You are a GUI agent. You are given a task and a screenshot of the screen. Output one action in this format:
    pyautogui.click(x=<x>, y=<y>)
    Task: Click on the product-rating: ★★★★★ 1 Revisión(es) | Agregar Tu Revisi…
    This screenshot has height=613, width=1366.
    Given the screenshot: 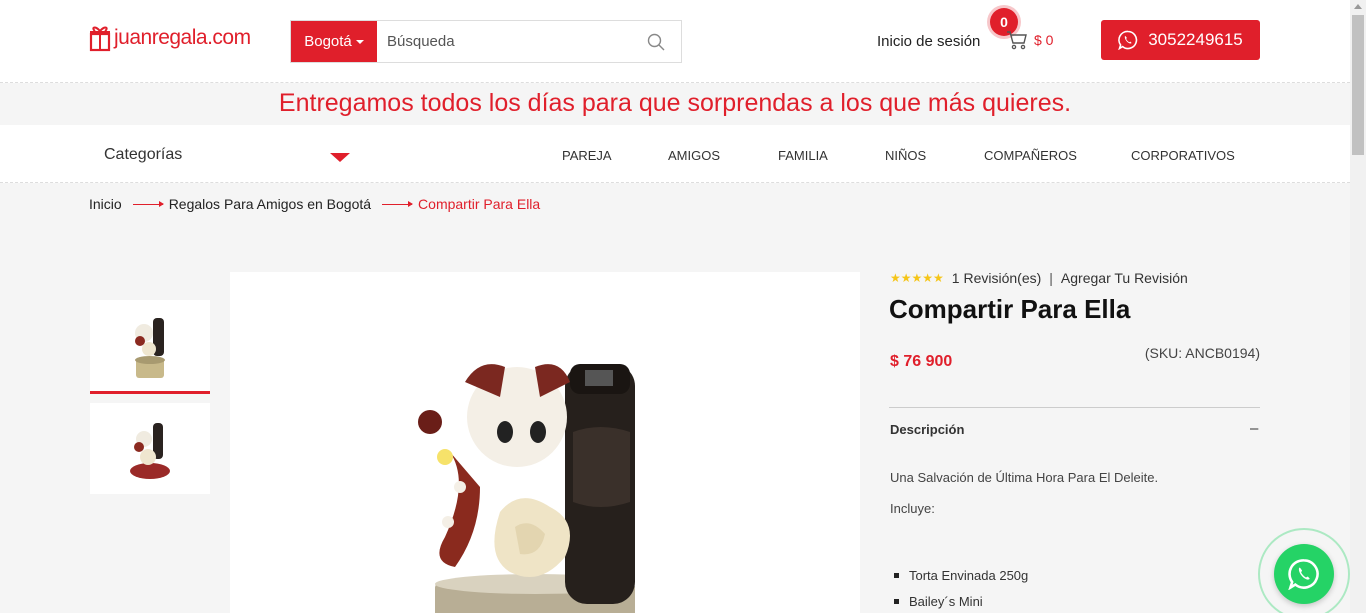 What is the action you would take?
    pyautogui.click(x=1039, y=278)
    